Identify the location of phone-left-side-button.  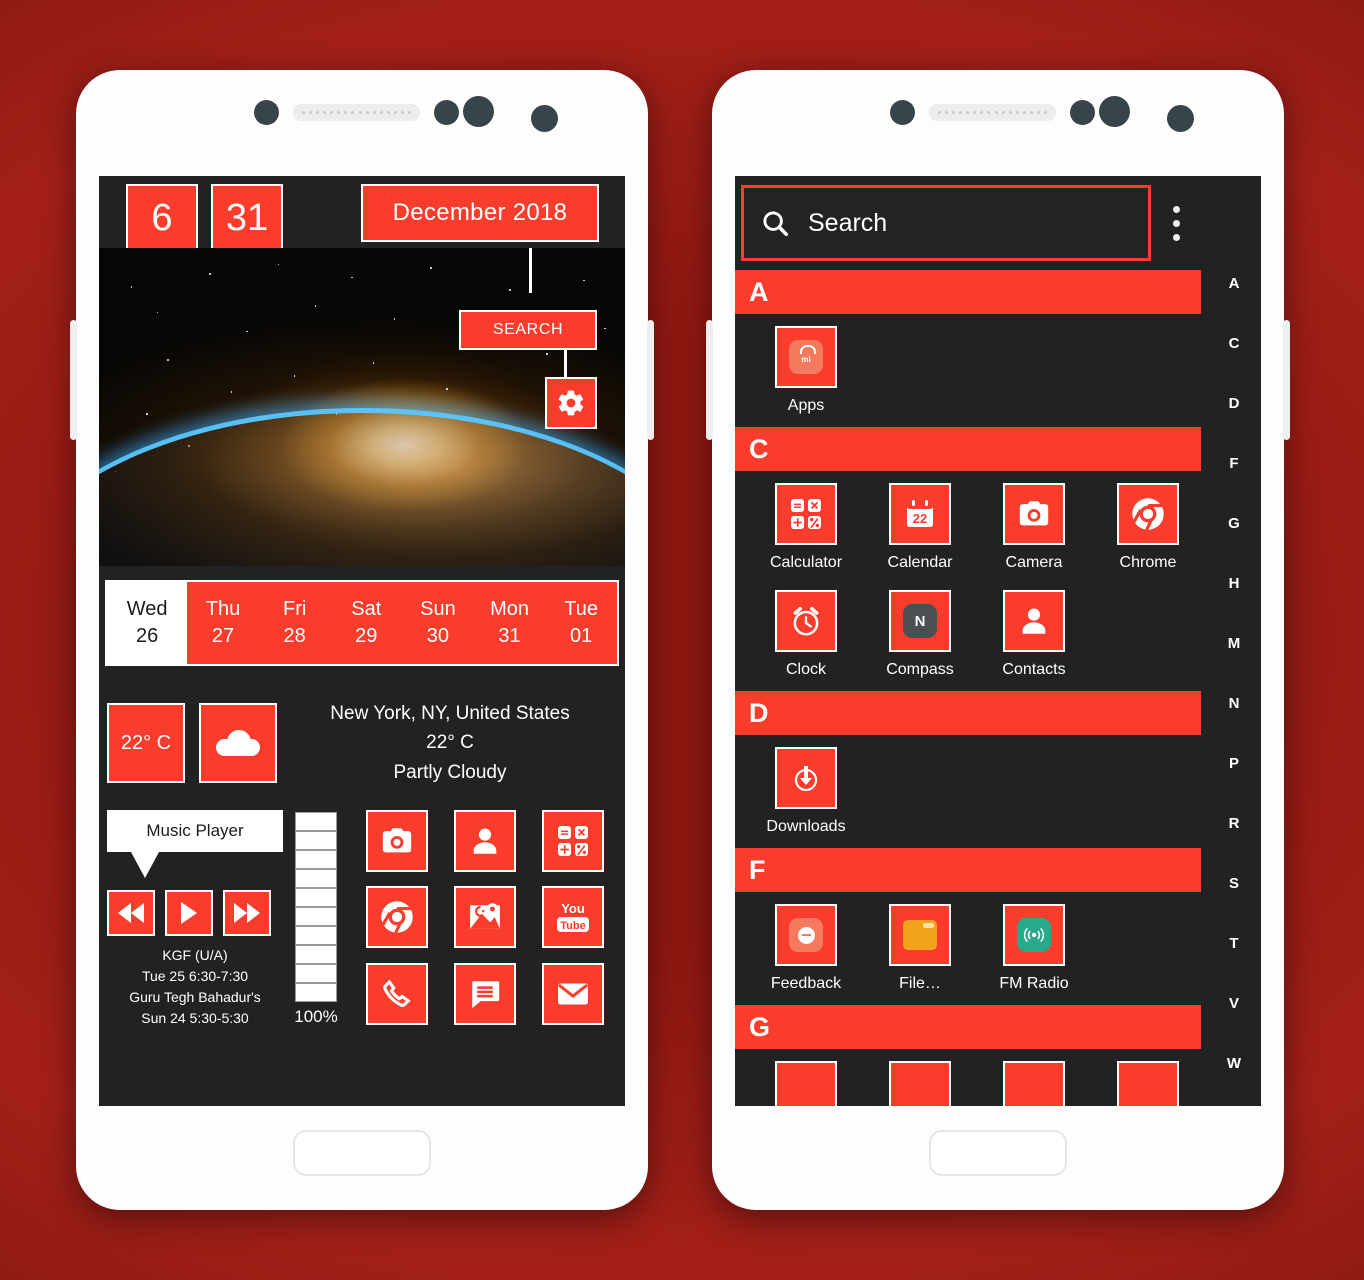
(73, 380).